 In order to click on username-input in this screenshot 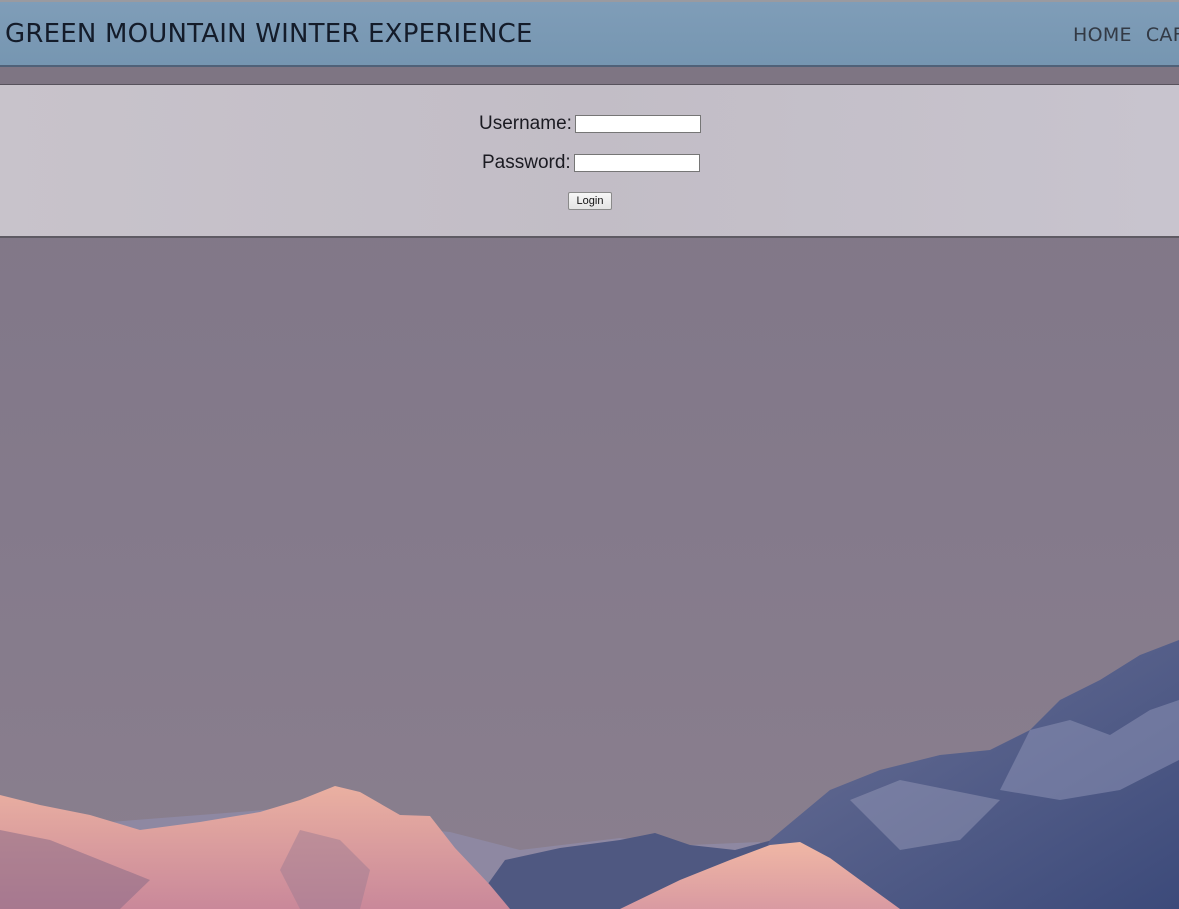, I will do `click(637, 124)`.